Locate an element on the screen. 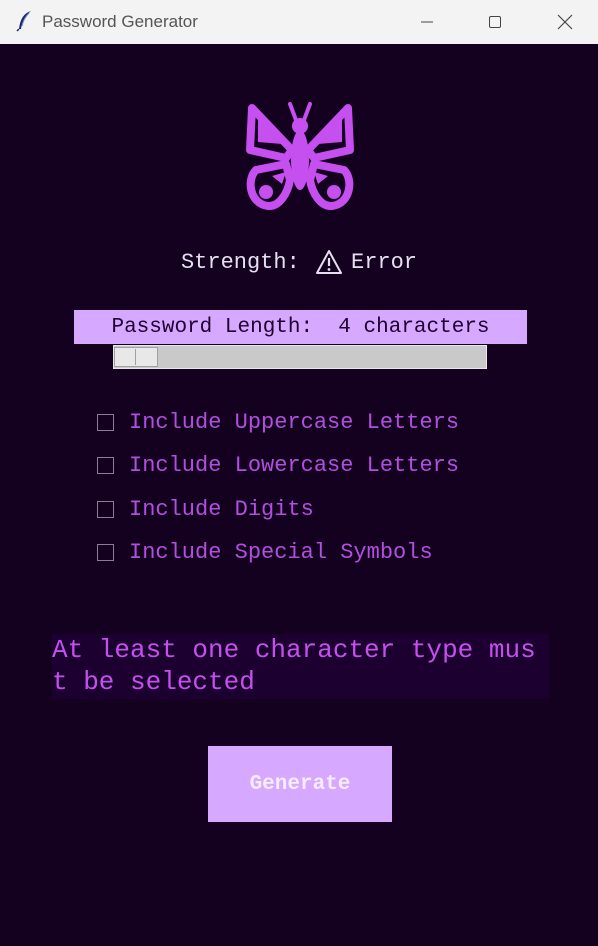  password-length-label: Password Length: 4 characters is located at coordinates (300, 327).